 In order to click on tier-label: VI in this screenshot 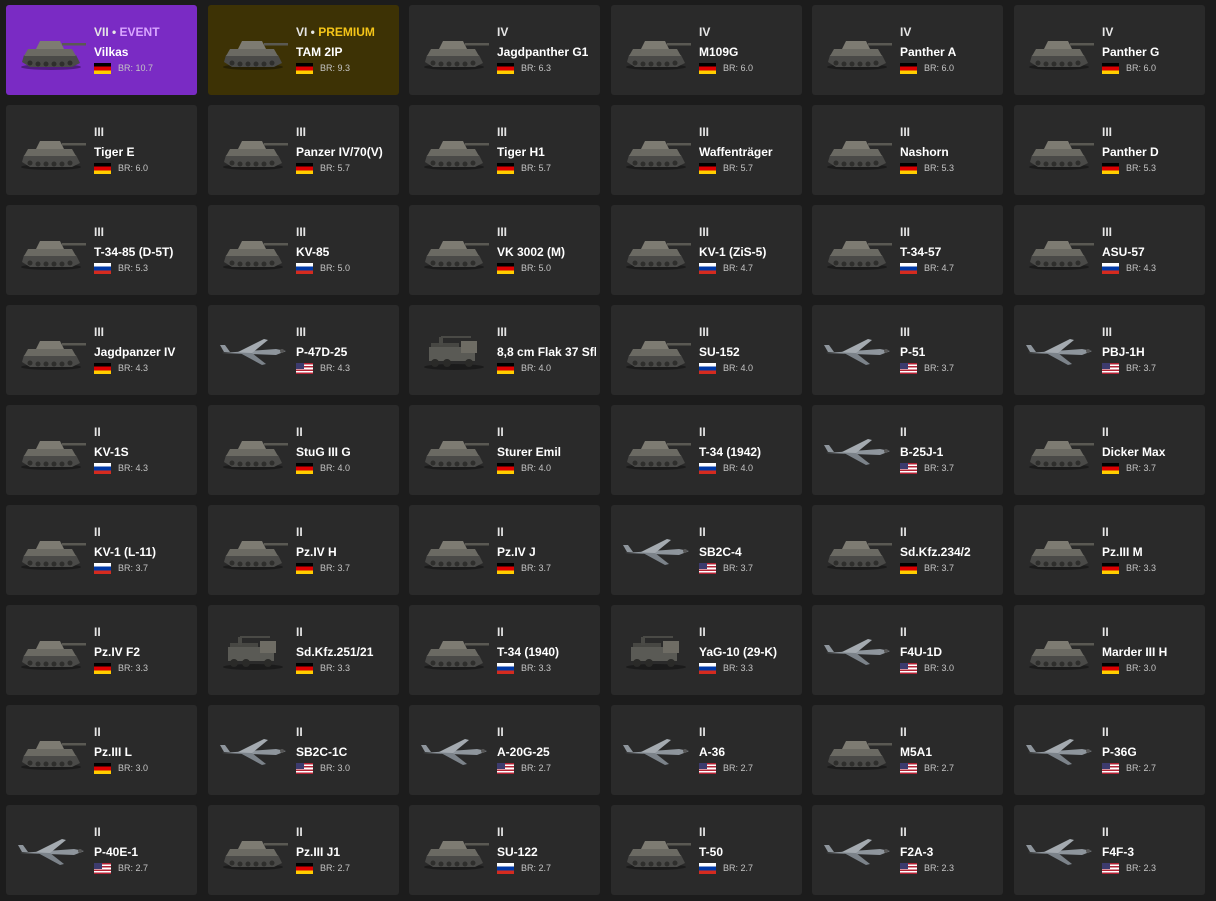, I will do `click(302, 32)`.